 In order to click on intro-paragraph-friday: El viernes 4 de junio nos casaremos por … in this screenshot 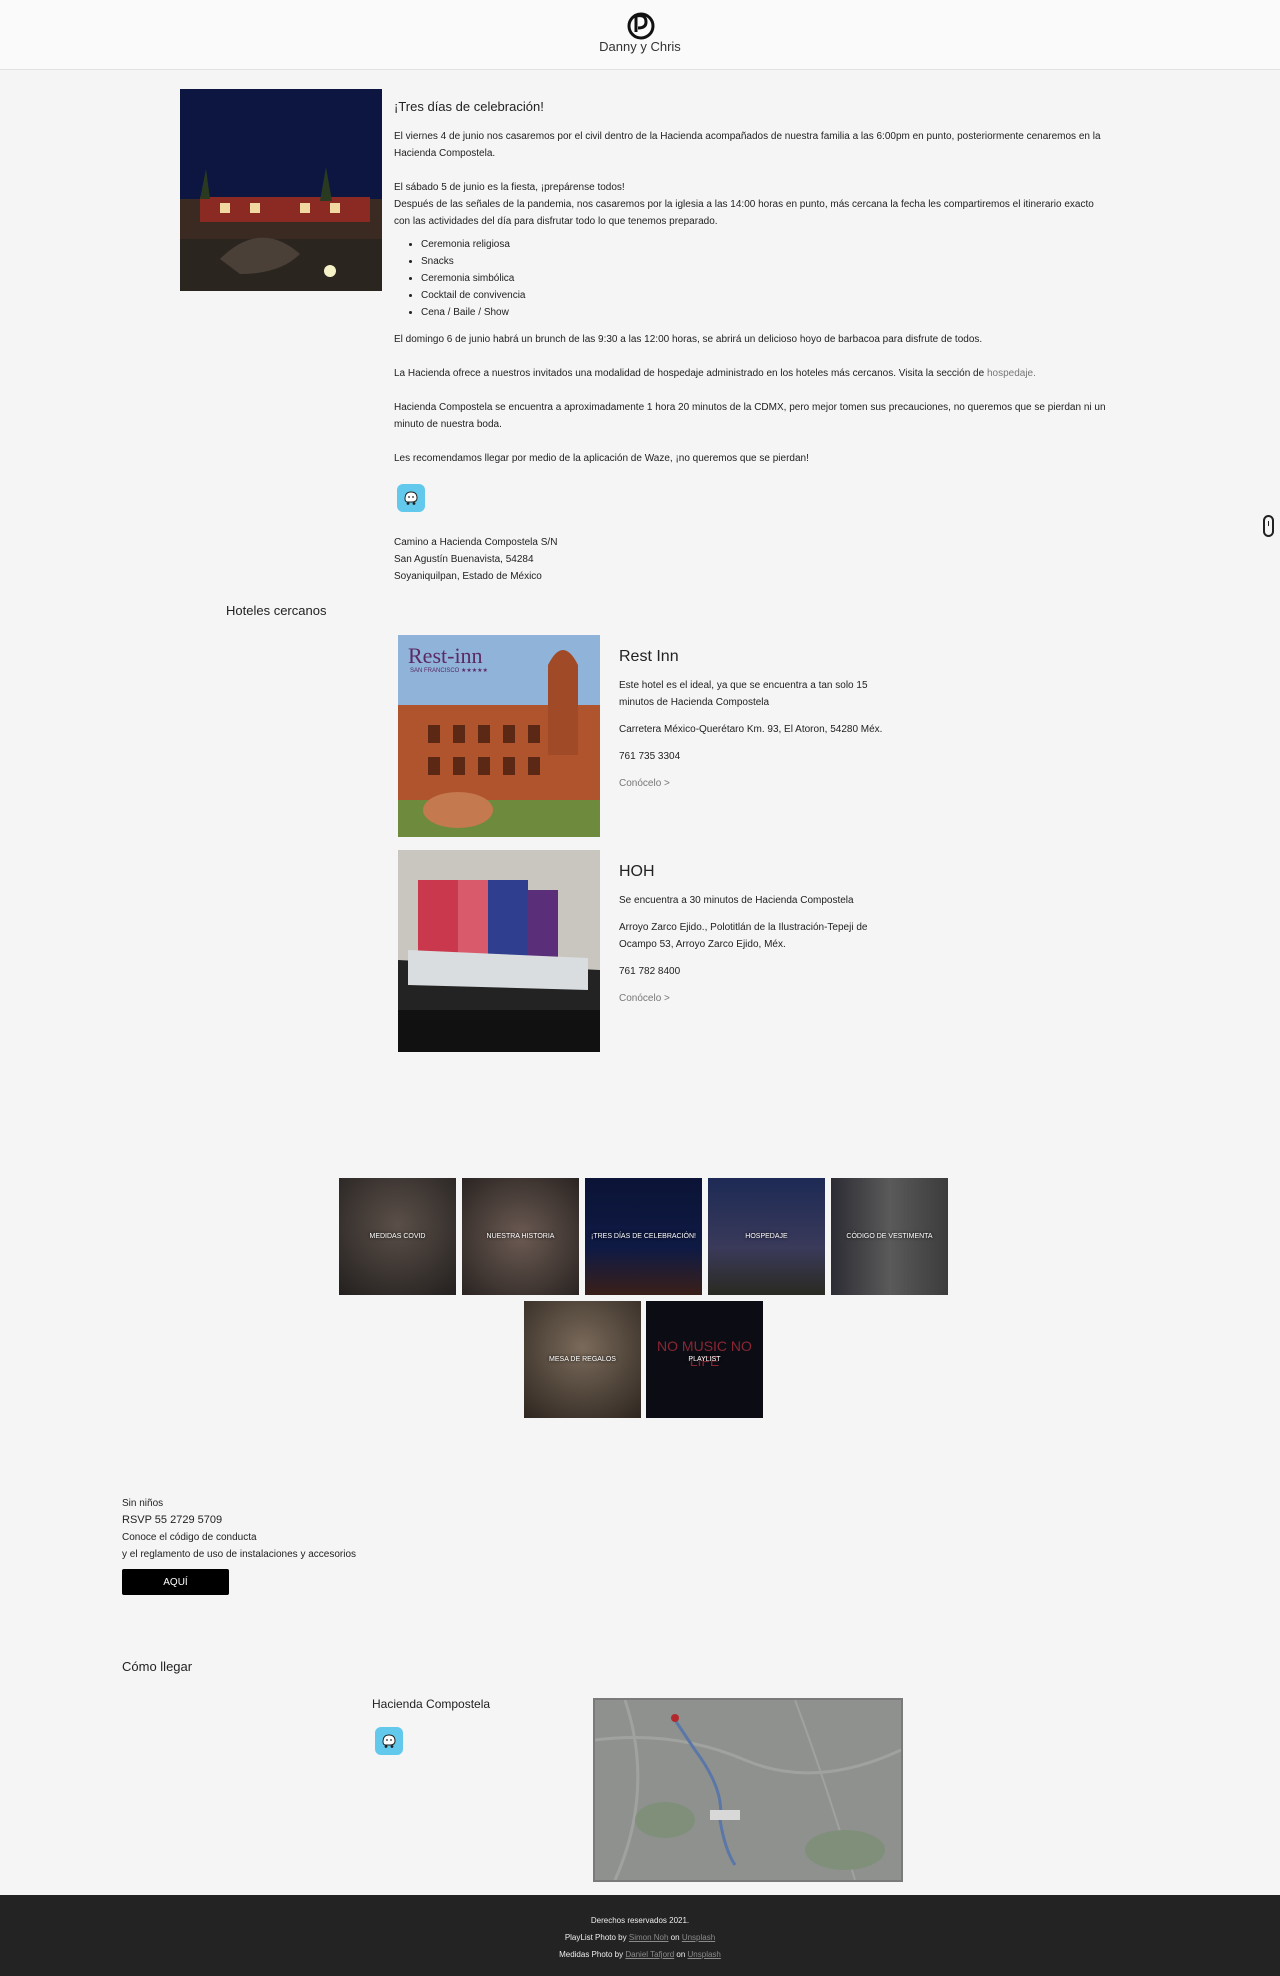, I will do `click(747, 145)`.